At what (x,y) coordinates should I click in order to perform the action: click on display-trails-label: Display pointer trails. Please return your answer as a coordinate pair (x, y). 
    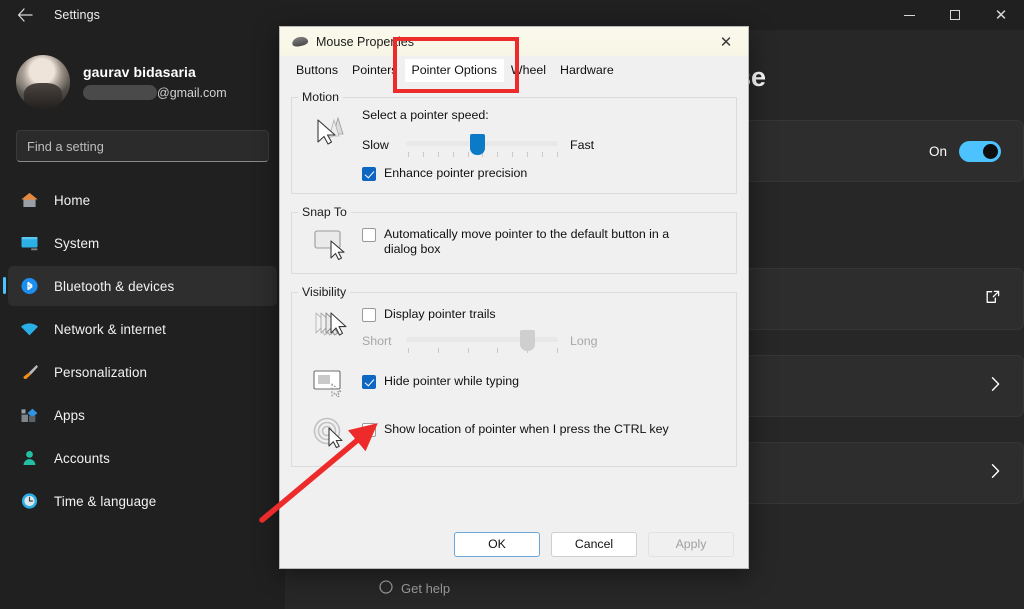
    Looking at the image, I should click on (440, 314).